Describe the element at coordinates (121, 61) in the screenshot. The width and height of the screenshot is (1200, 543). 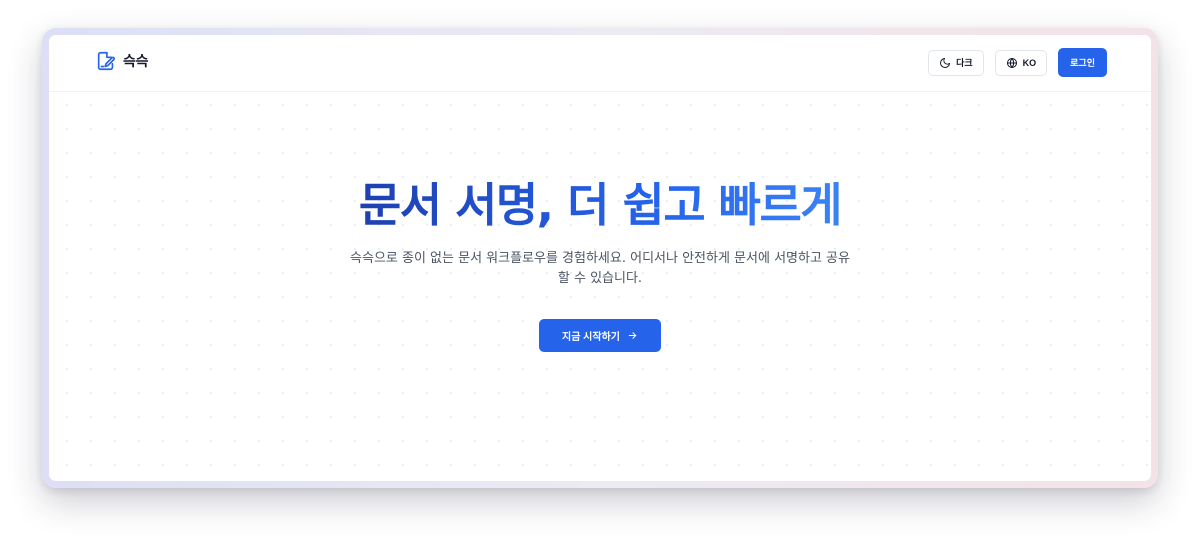
I see `brand-logo-link: 슥슥` at that location.